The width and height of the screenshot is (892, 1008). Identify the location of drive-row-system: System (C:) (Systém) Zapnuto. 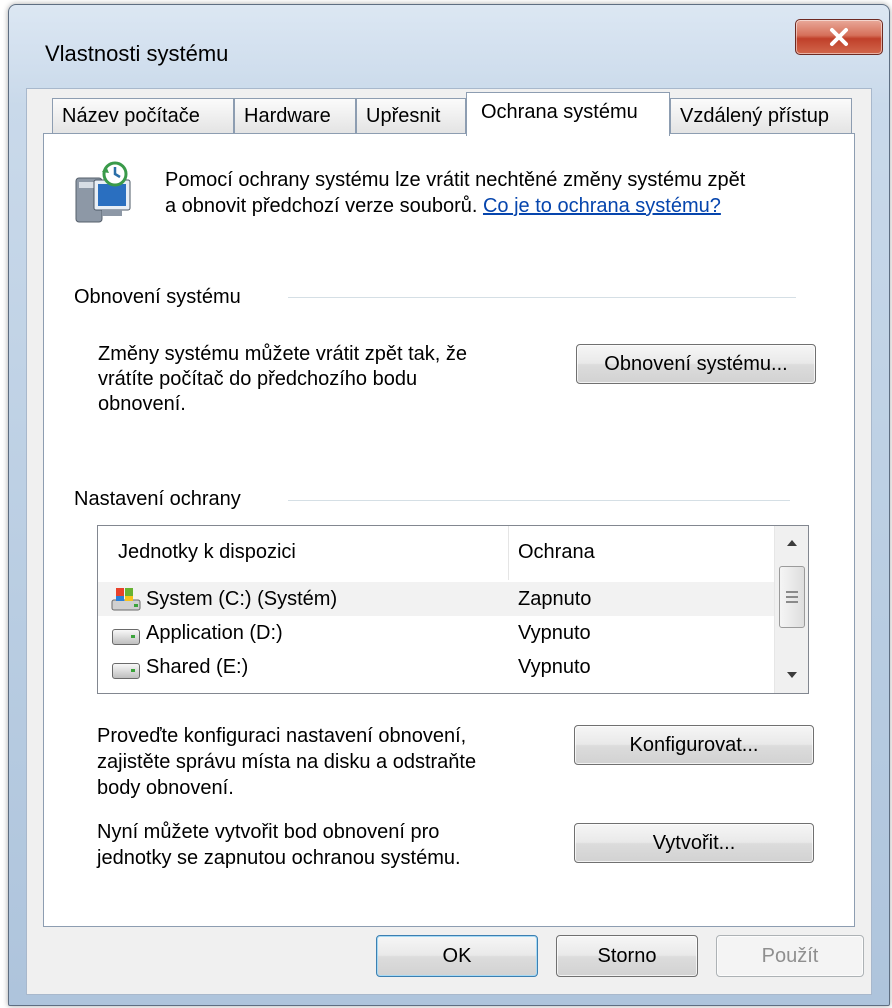
(436, 599).